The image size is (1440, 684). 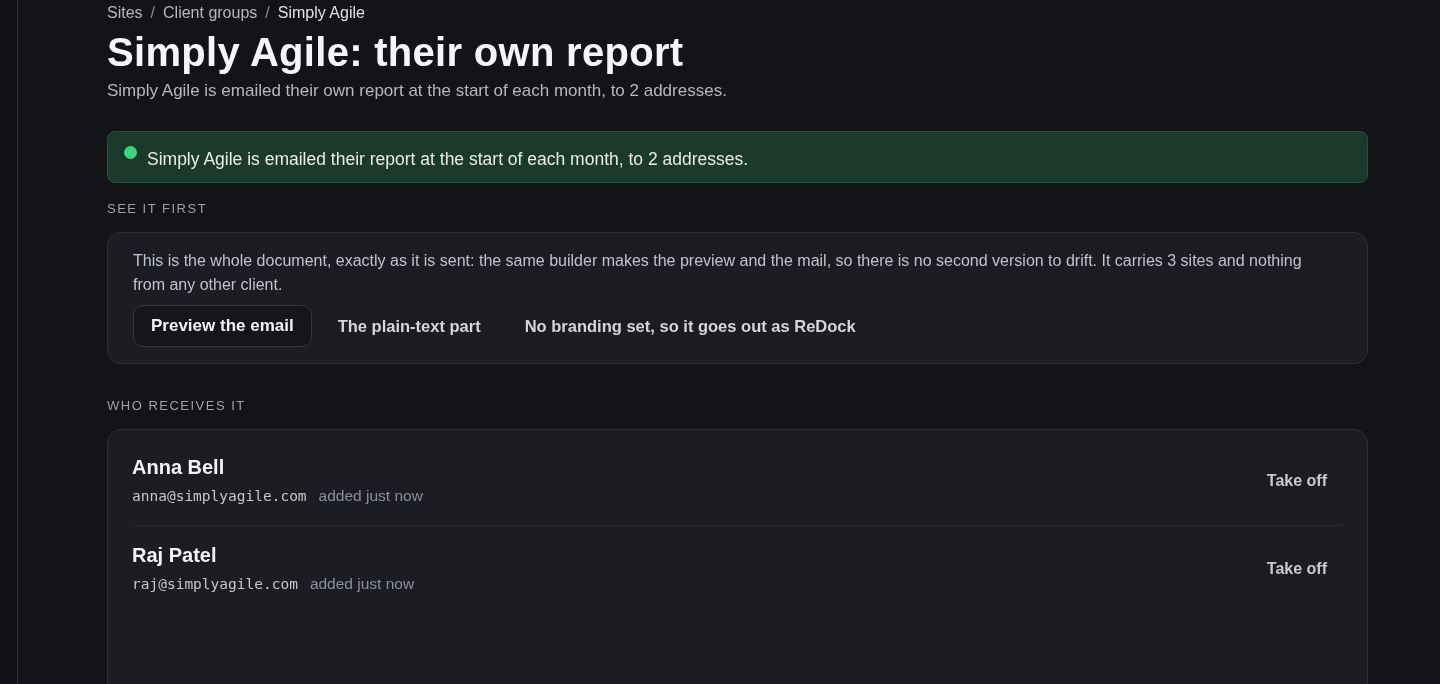 I want to click on preview-description: This is the whole document, exactly as it is sent: the same builder makes the preview and the mail, so there is no second version to drift. It carries 3 sites and nothing from any other client., so click(x=718, y=273).